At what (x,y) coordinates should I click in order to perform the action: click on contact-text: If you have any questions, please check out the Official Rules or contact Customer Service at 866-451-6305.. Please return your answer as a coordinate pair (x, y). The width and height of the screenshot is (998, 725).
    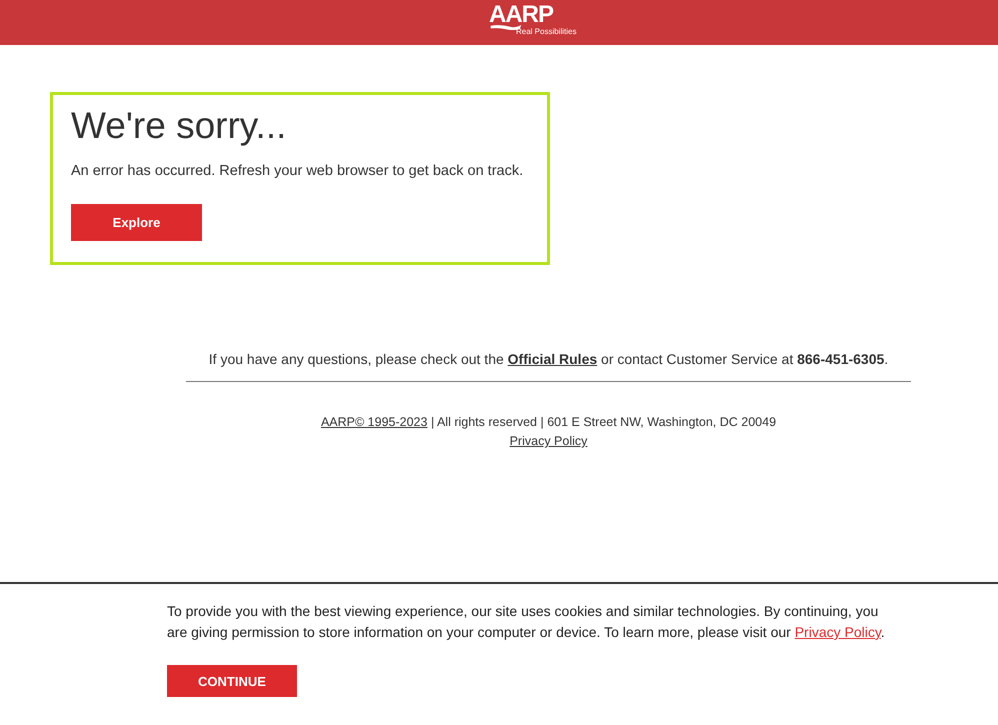
    Looking at the image, I should click on (549, 359).